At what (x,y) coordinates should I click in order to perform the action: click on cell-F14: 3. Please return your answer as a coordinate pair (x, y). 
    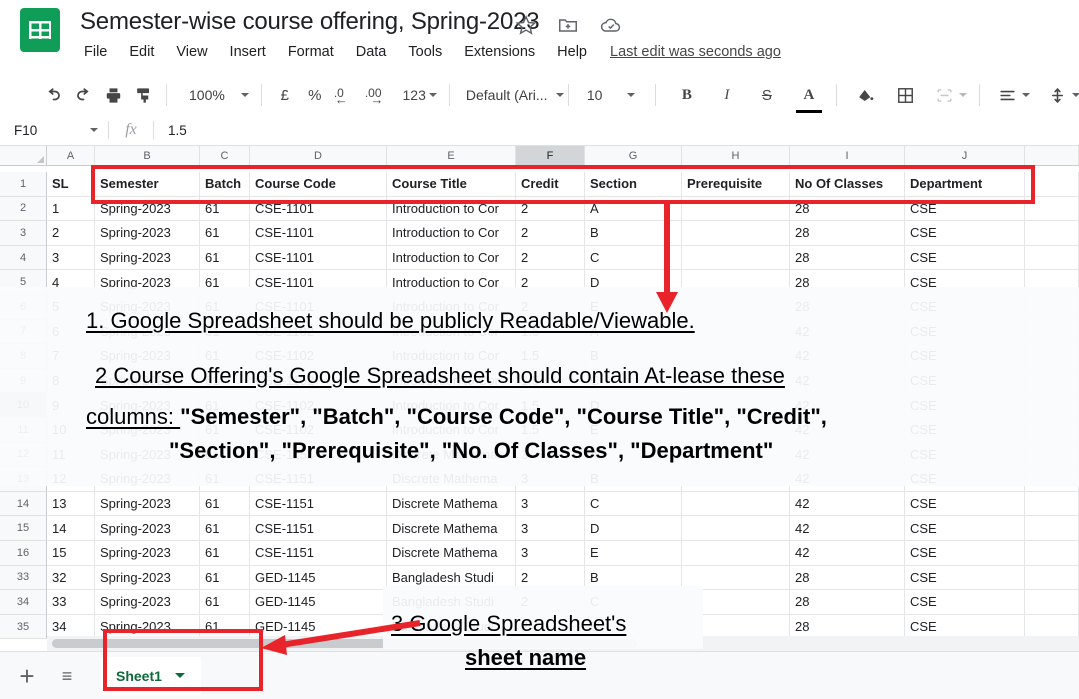
    Looking at the image, I should click on (550, 504).